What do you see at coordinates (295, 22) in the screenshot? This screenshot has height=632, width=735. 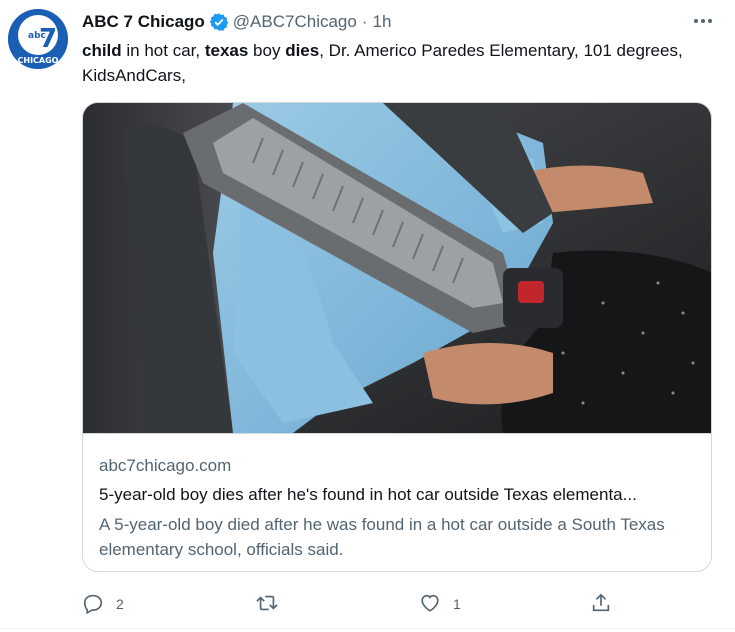 I see `handle: @ABC7Chicago` at bounding box center [295, 22].